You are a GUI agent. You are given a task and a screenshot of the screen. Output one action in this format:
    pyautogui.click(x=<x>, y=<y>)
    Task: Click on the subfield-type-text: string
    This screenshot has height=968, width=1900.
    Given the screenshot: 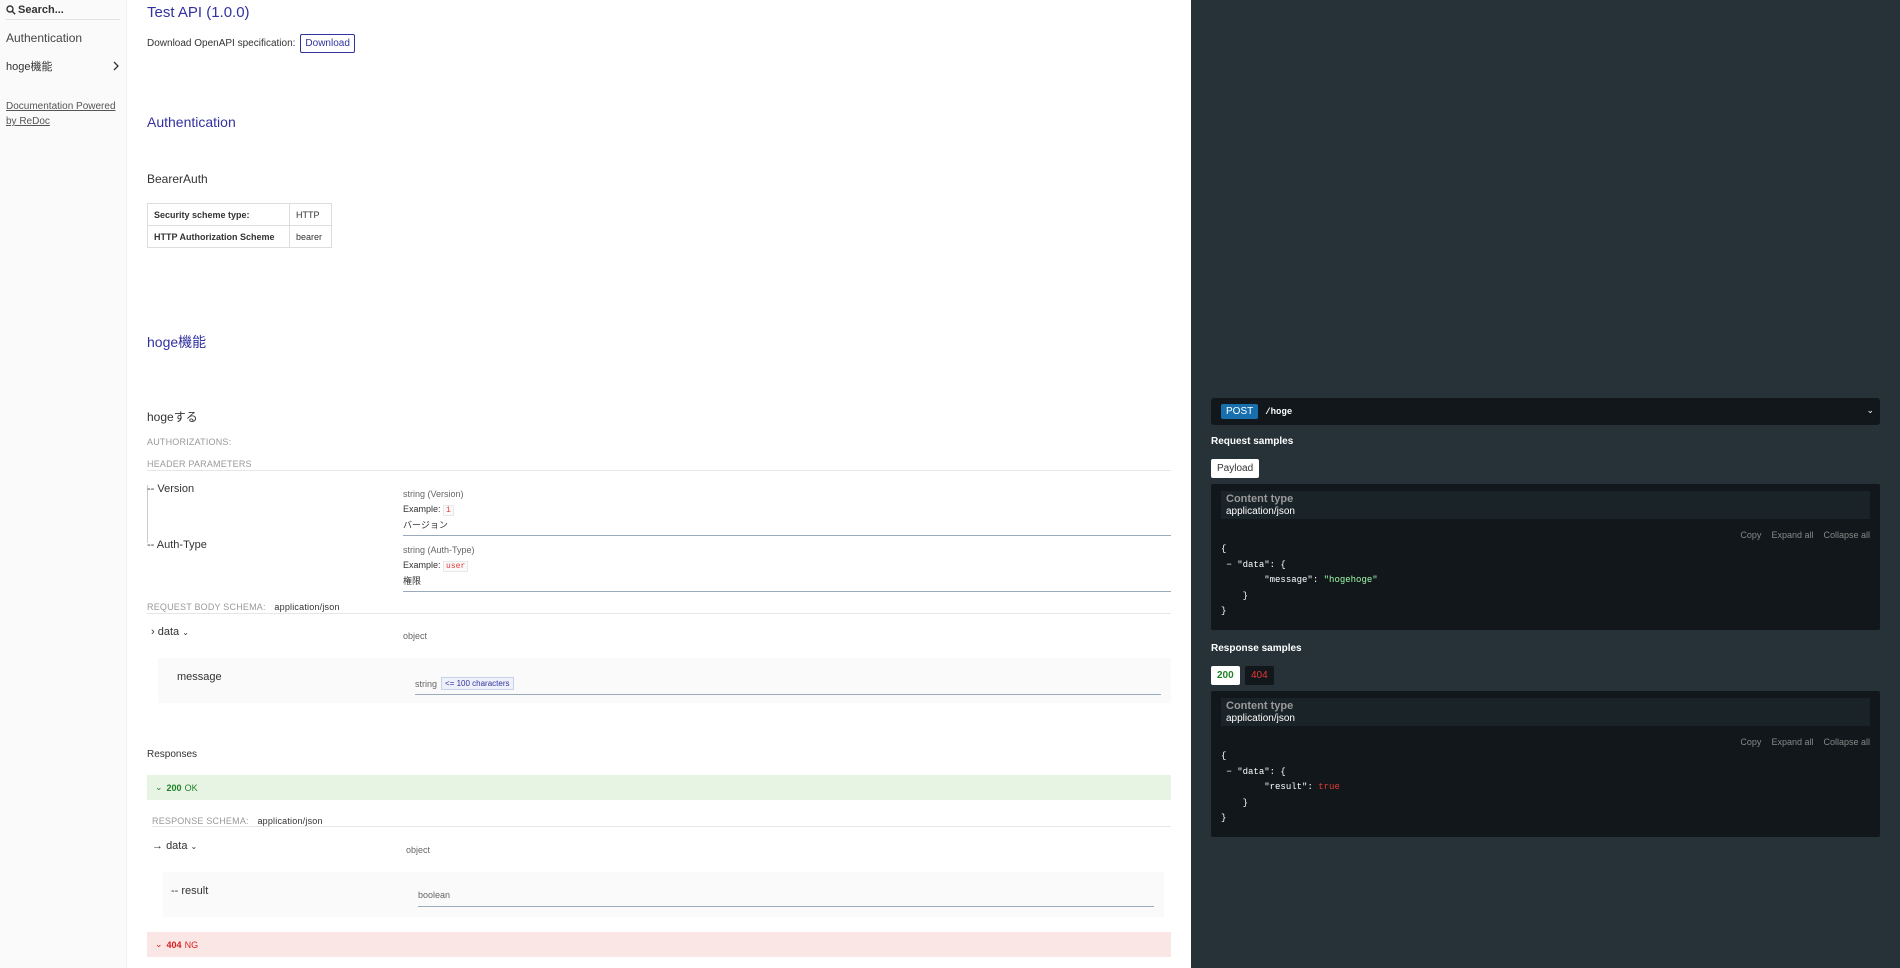 What is the action you would take?
    pyautogui.click(x=426, y=683)
    